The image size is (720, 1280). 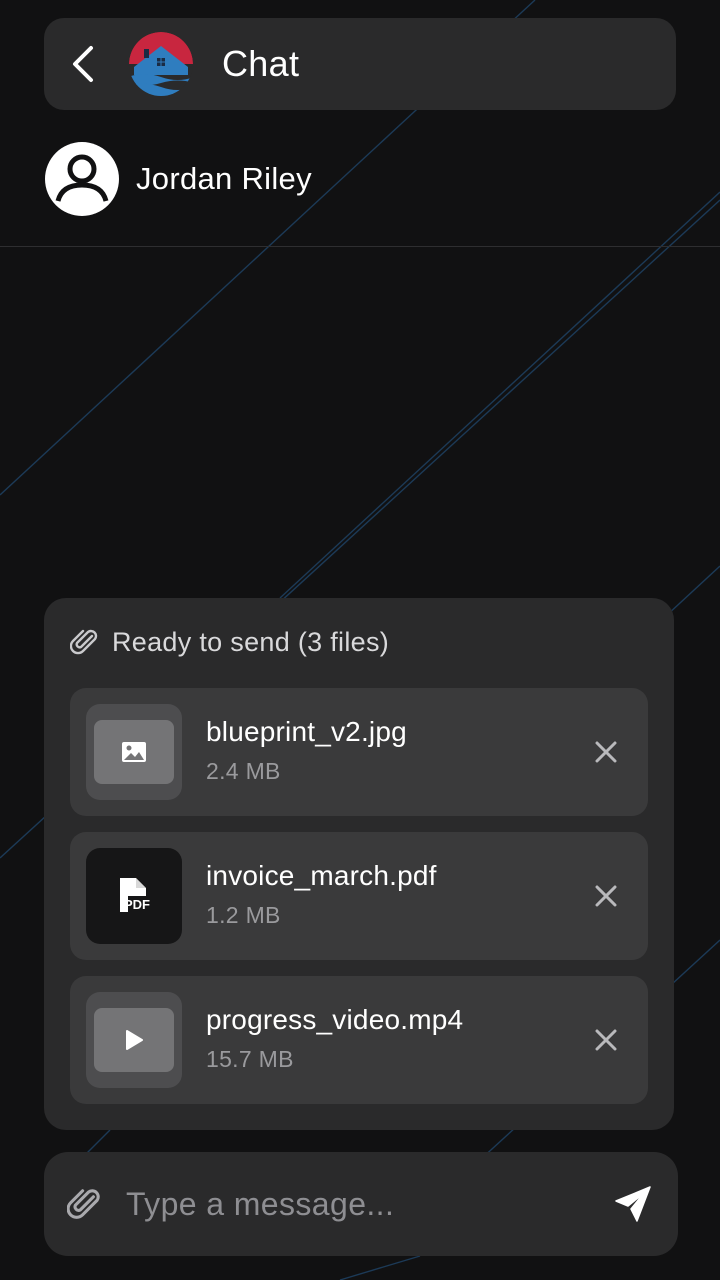 I want to click on attachments-heading: Ready to send (3 files), so click(x=229, y=642).